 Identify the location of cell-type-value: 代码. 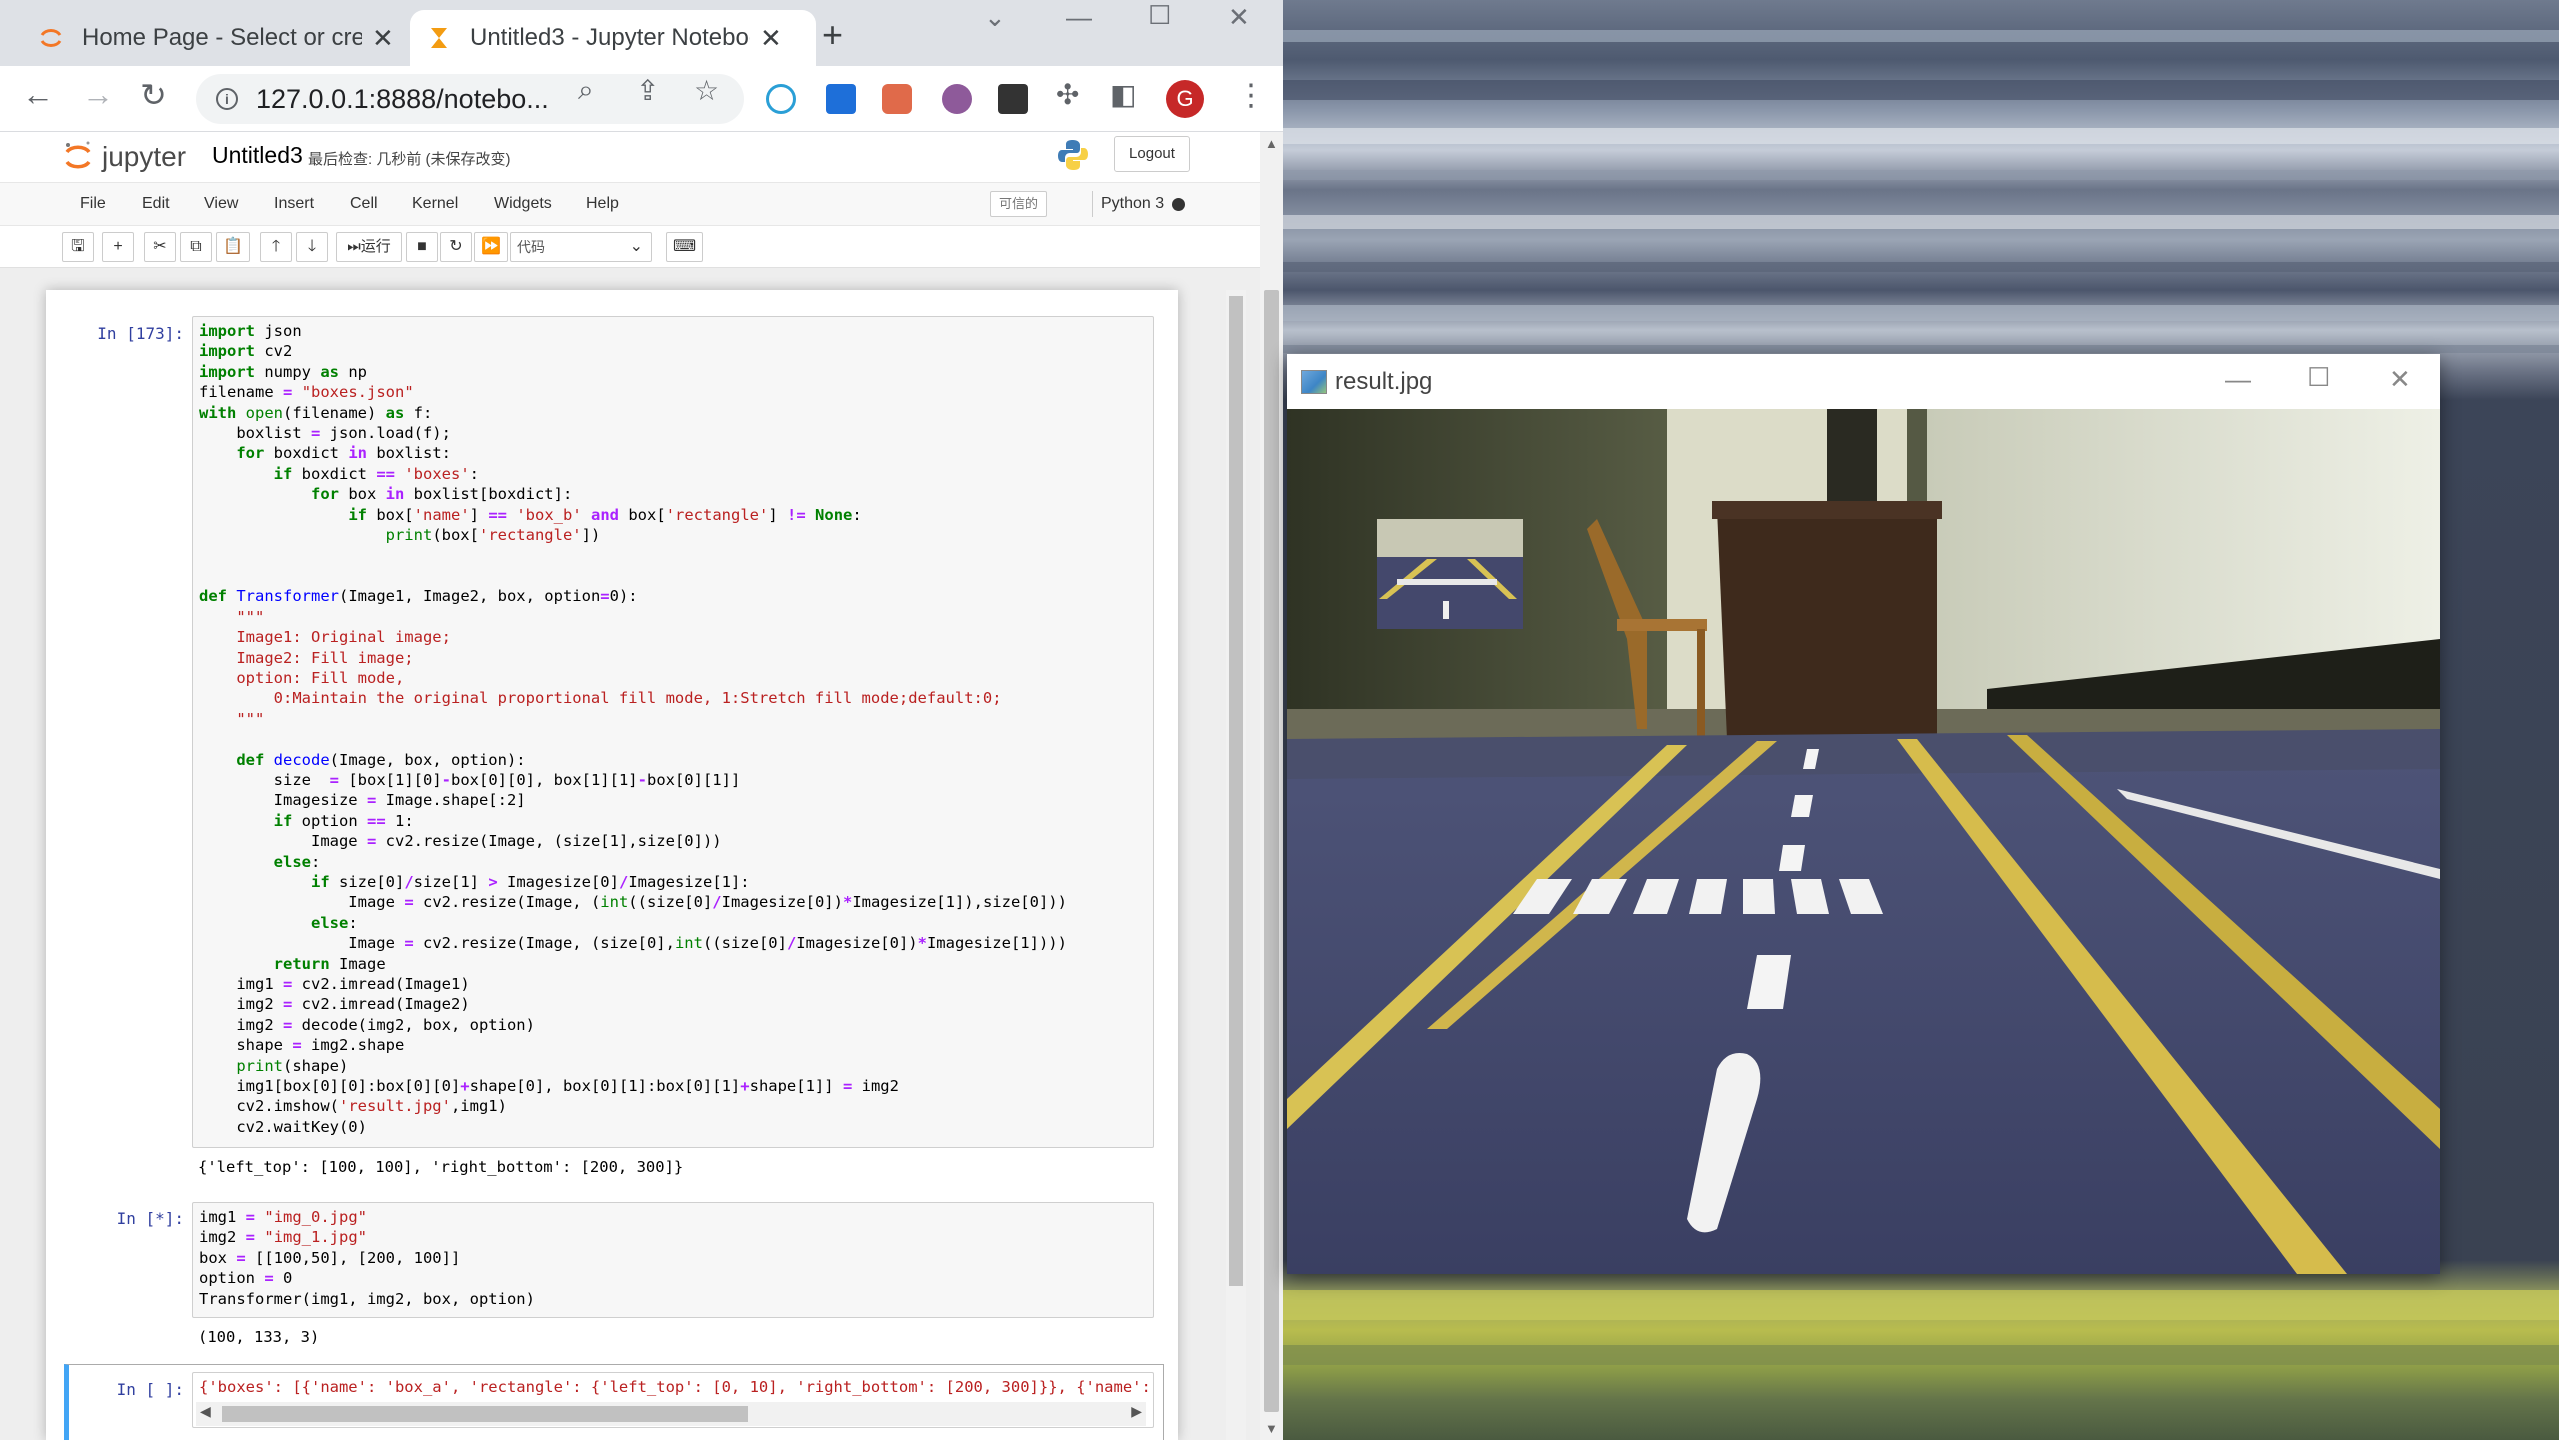
(531, 247).